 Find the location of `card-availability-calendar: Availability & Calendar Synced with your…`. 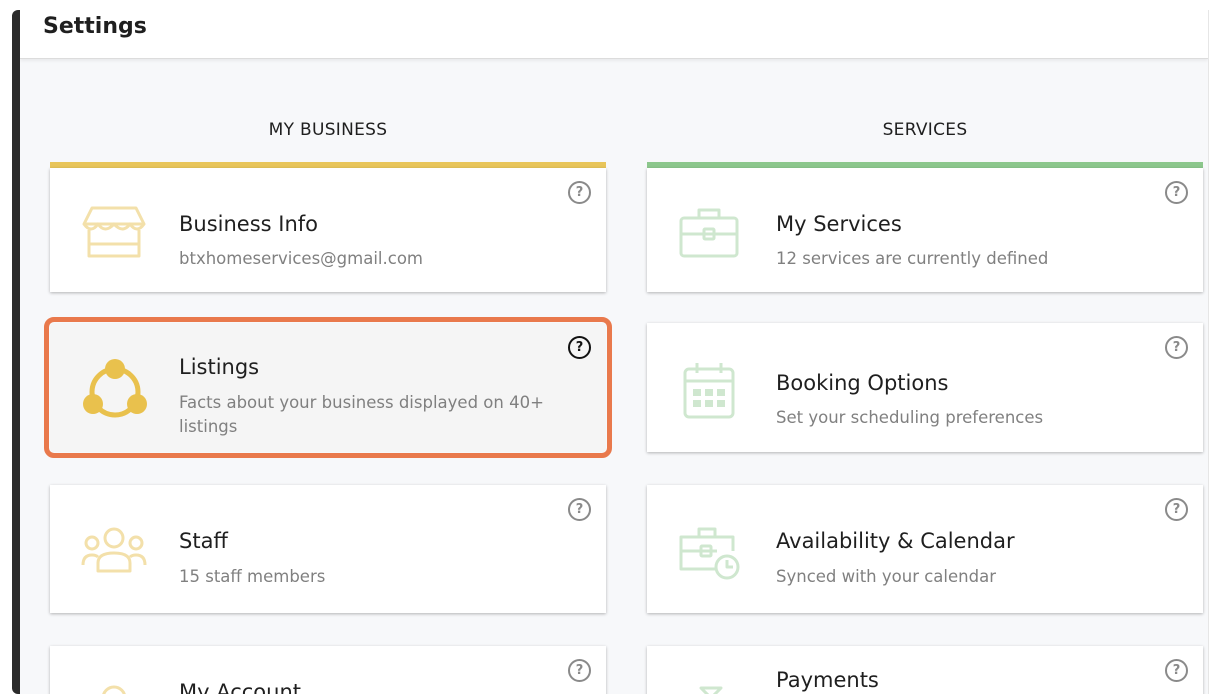

card-availability-calendar: Availability & Calendar Synced with your… is located at coordinates (925, 549).